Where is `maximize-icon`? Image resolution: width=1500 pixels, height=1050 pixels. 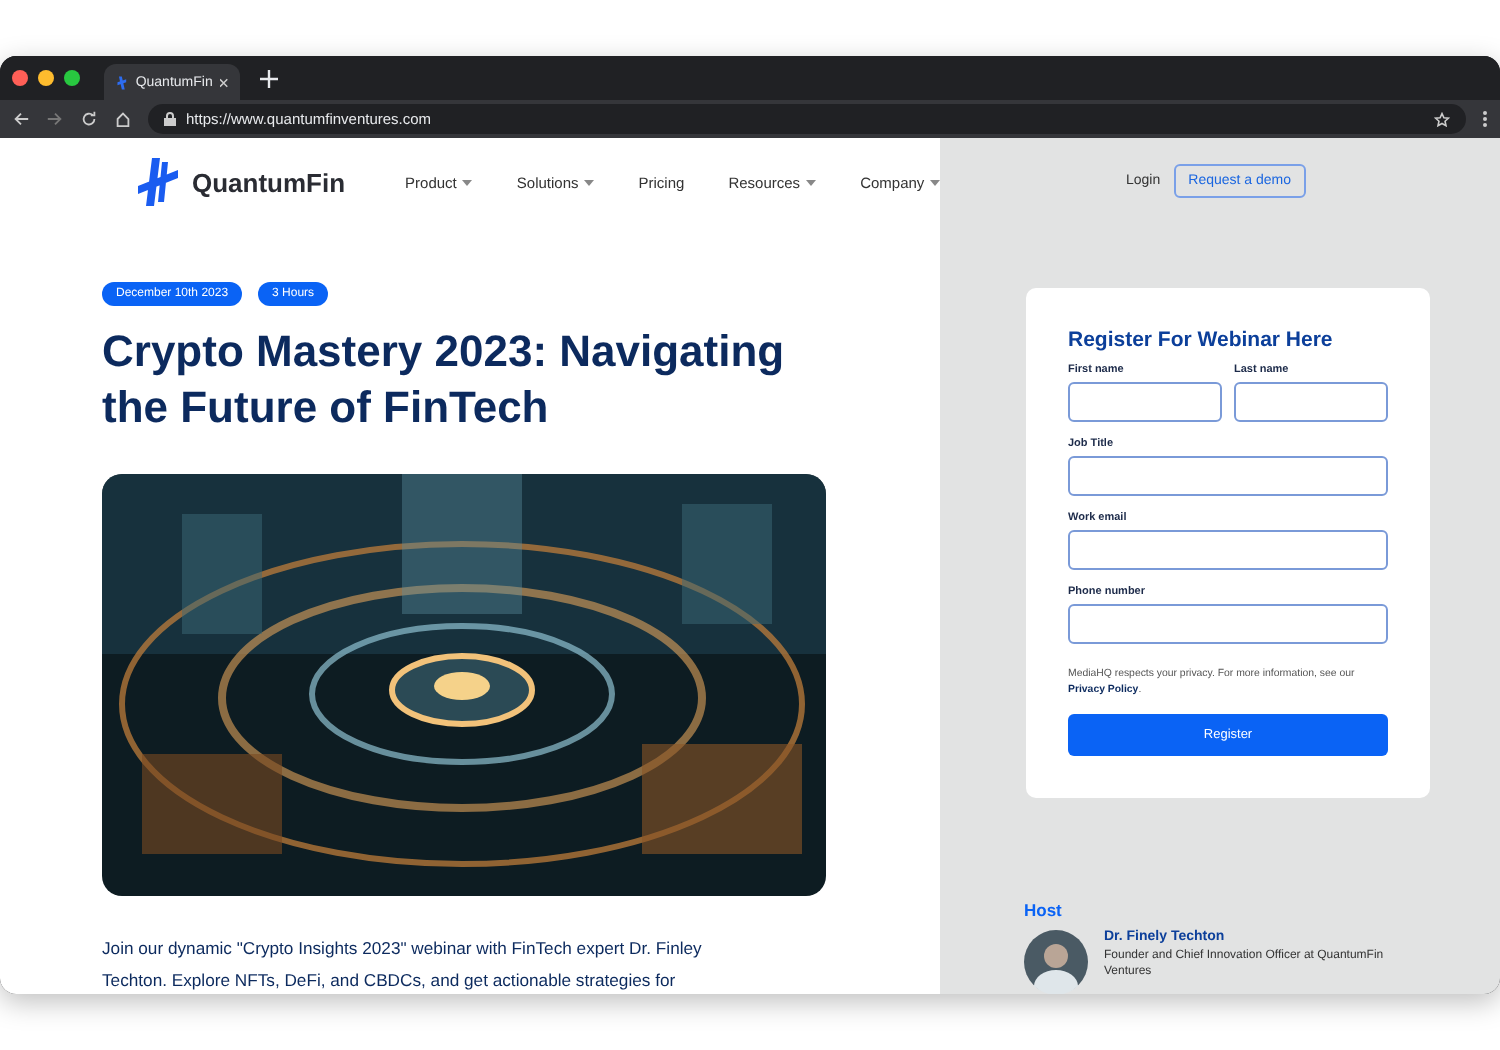
maximize-icon is located at coordinates (72, 78).